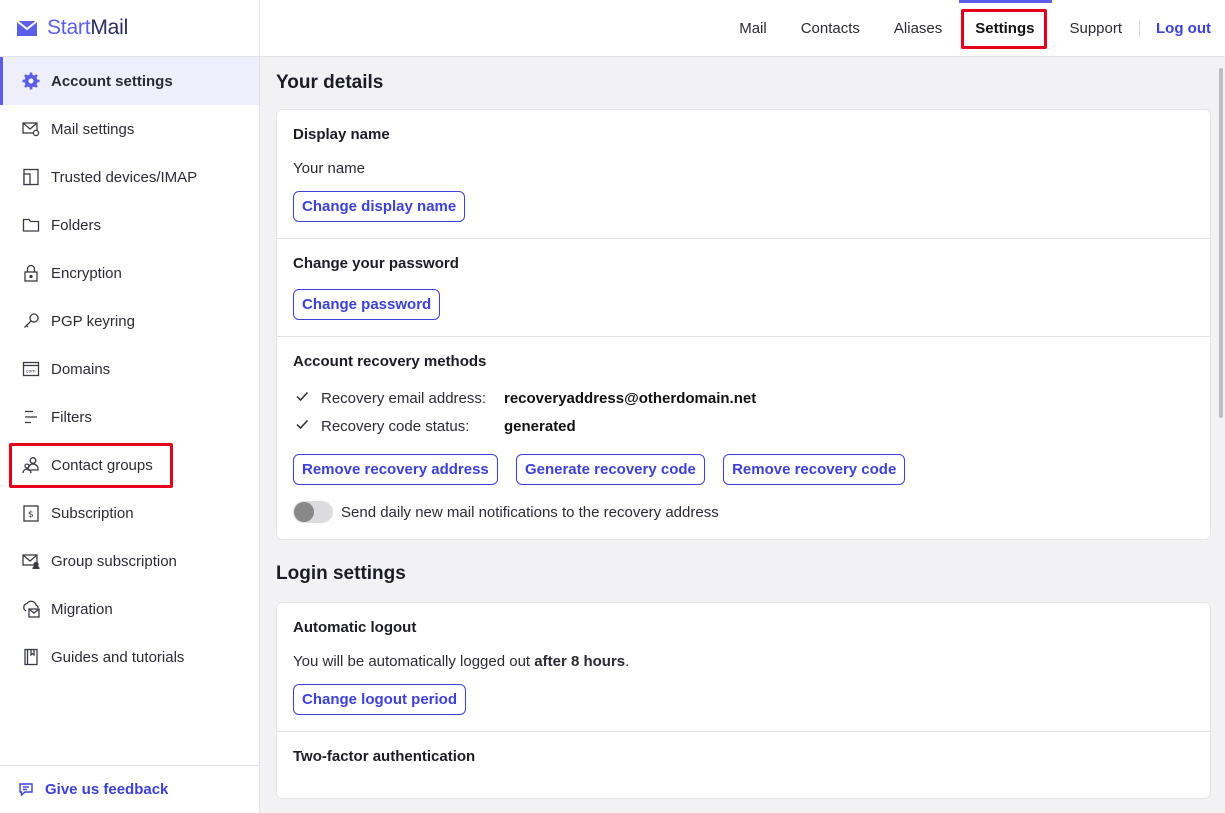 The image size is (1225, 813). Describe the element at coordinates (27, 28) in the screenshot. I see `envelope-logo-icon` at that location.